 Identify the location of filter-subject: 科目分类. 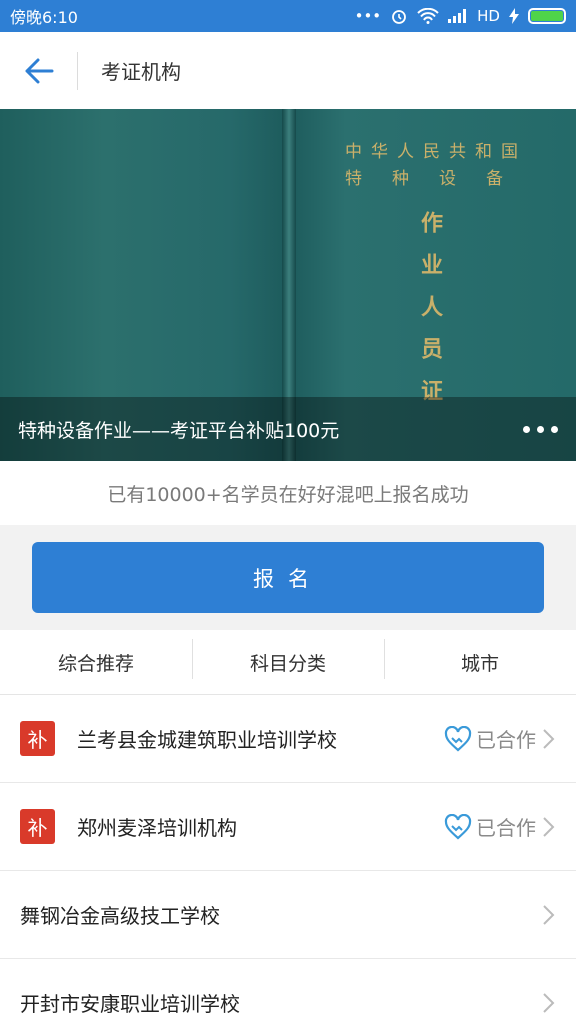
(288, 658).